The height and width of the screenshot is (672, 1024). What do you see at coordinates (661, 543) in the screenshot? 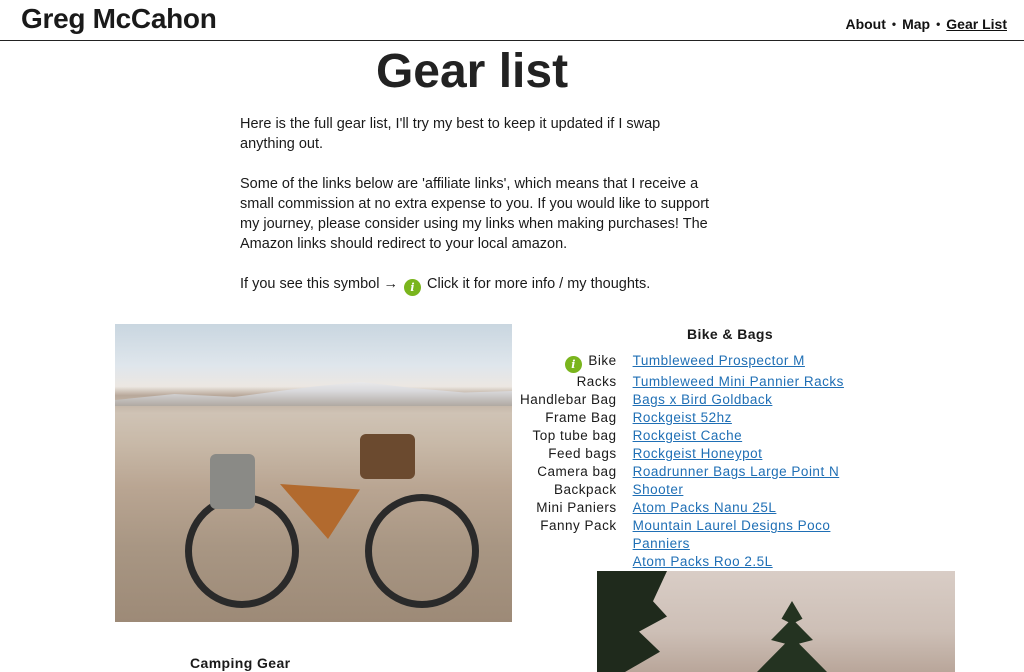
I see `gear-link: Panniers` at bounding box center [661, 543].